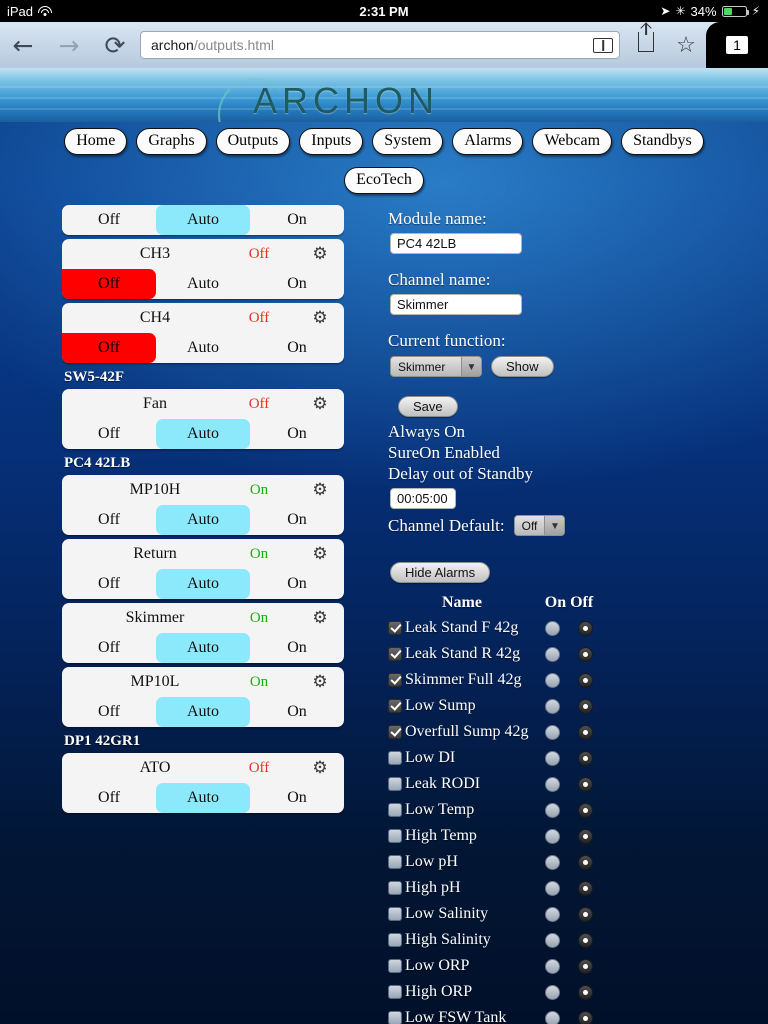 Image resolution: width=768 pixels, height=1024 pixels. What do you see at coordinates (646, 45) in the screenshot?
I see `share-icon` at bounding box center [646, 45].